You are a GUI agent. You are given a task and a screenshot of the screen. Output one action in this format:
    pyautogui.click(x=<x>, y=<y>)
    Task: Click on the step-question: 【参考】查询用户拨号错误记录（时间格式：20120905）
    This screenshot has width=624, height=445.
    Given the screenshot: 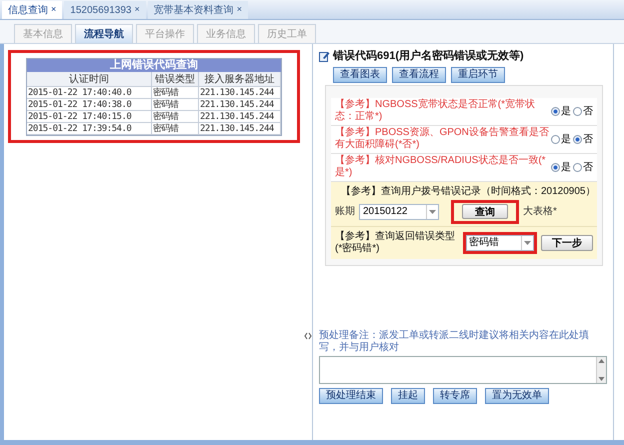 What is the action you would take?
    pyautogui.click(x=468, y=191)
    